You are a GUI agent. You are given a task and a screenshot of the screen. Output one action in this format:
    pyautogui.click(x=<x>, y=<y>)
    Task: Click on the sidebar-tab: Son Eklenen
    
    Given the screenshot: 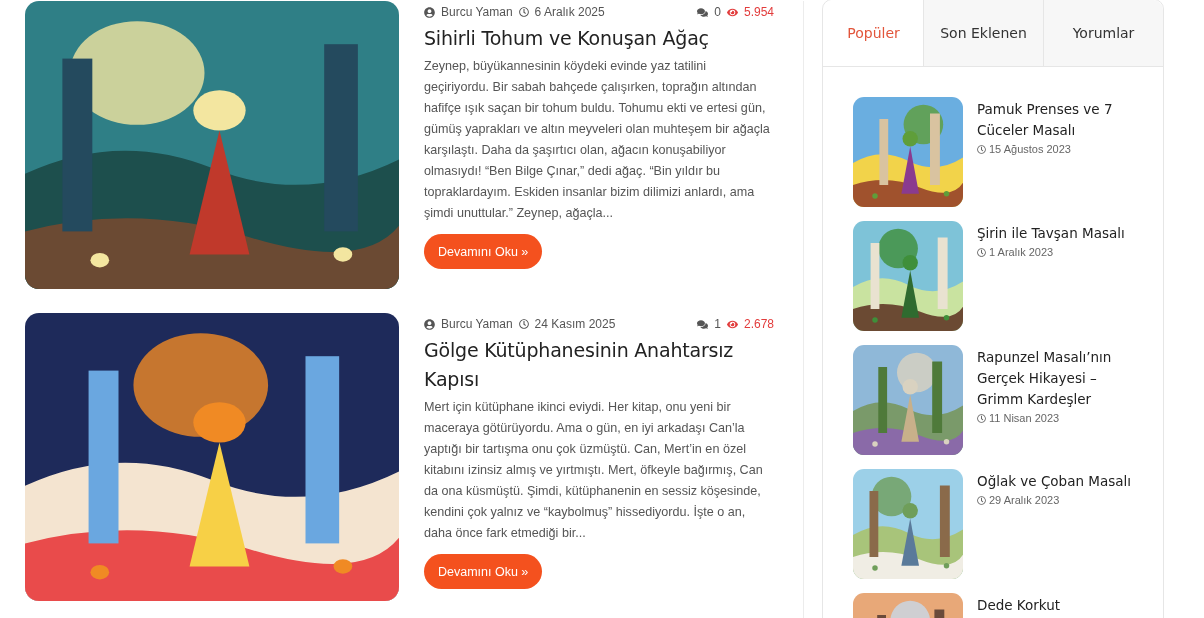 What is the action you would take?
    pyautogui.click(x=983, y=33)
    